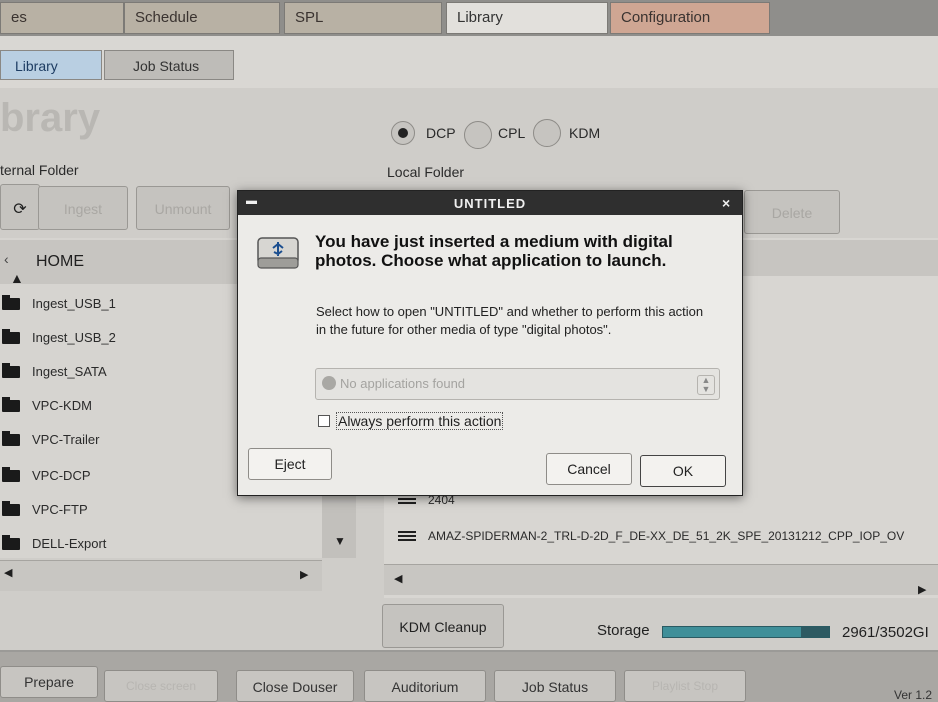 The width and height of the screenshot is (938, 702). I want to click on application-select-value: No applications found, so click(403, 383).